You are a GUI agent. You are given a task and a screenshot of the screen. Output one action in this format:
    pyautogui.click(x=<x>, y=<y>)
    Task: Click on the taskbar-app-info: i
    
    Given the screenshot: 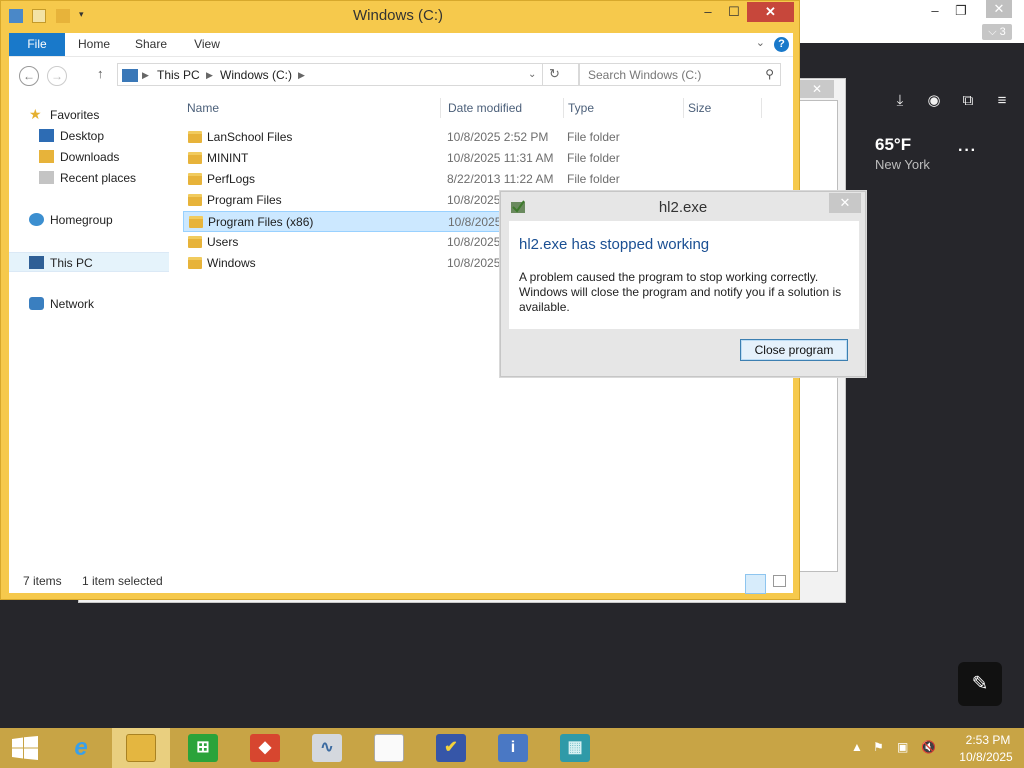 What is the action you would take?
    pyautogui.click(x=513, y=748)
    